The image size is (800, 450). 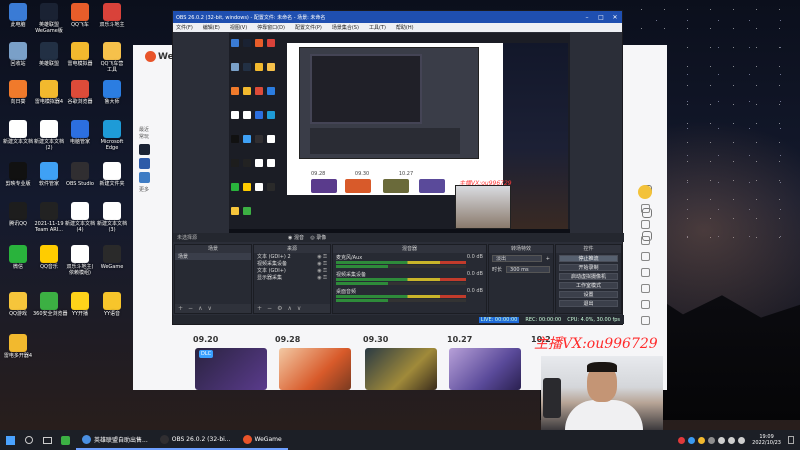 I want to click on menu-item: 停靠窗口(D), so click(x=271, y=27).